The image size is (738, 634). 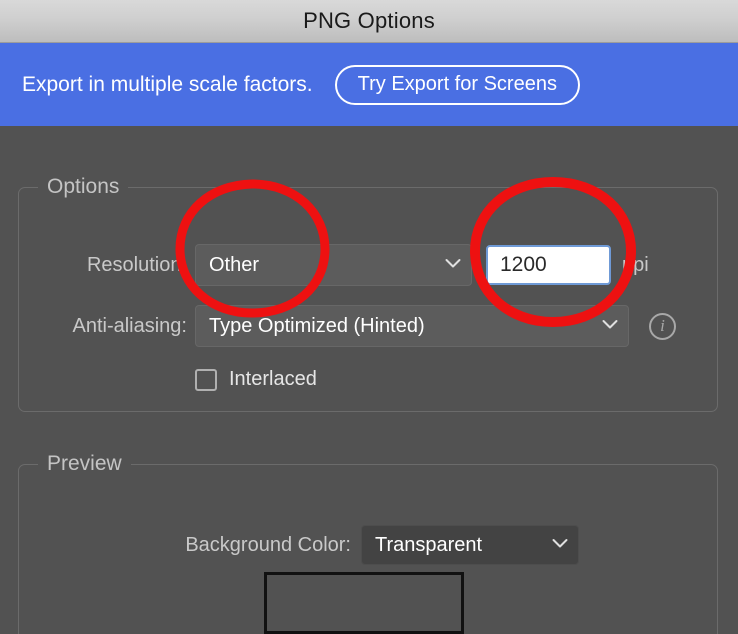 What do you see at coordinates (268, 544) in the screenshot?
I see `background-color-label: Background Color:` at bounding box center [268, 544].